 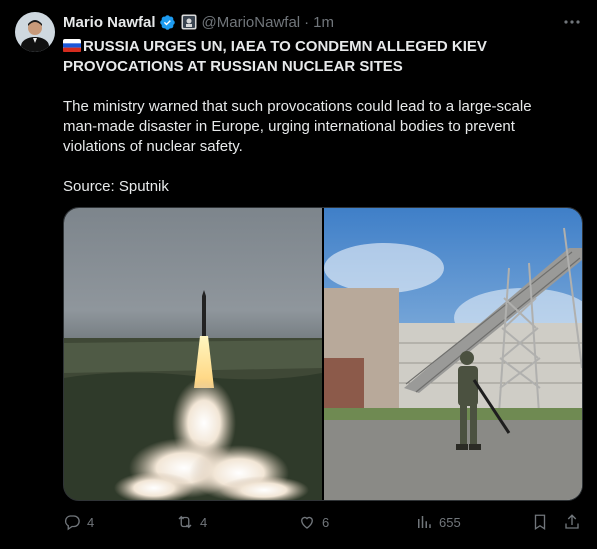 I want to click on reply-count: 4, so click(x=91, y=522).